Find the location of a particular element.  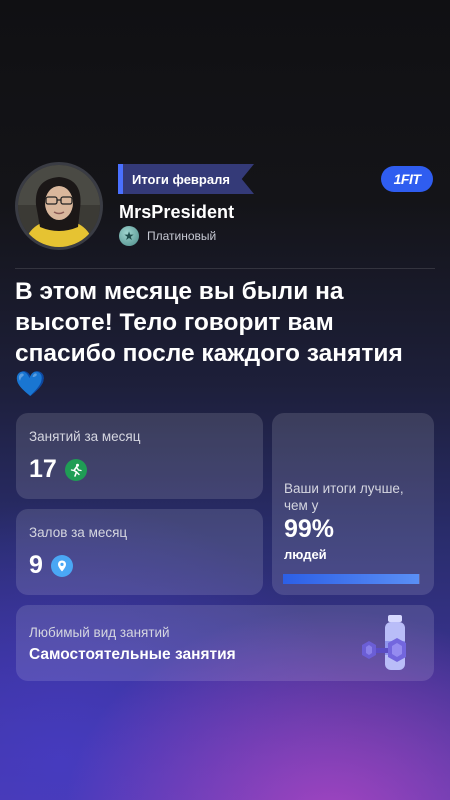

tier-label: Платиновый is located at coordinates (182, 236).